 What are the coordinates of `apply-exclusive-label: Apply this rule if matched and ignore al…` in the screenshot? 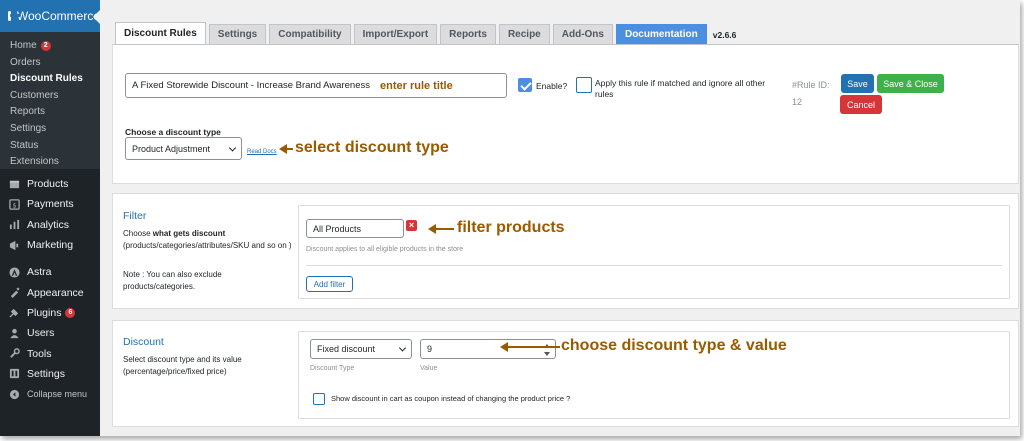 It's located at (680, 88).